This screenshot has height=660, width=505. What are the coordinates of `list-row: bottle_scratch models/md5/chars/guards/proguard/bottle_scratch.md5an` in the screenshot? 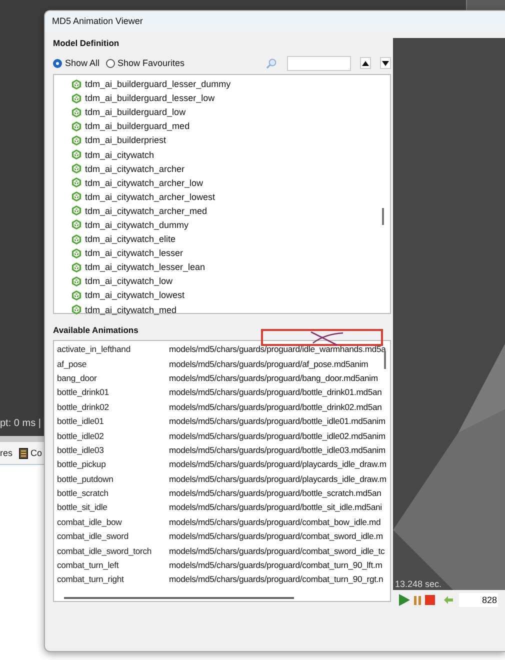 It's located at (222, 493).